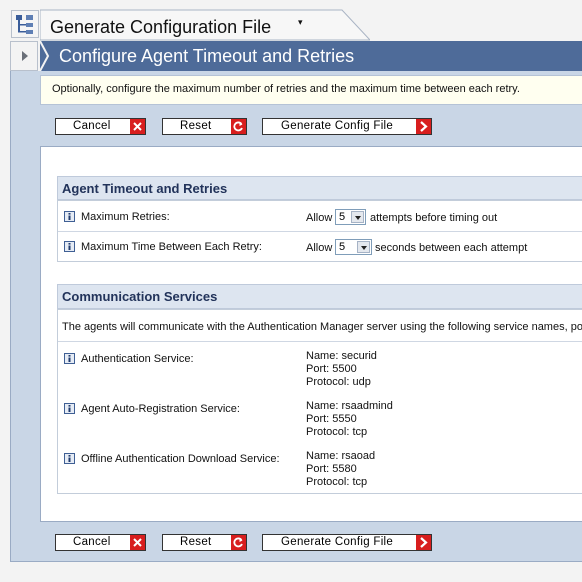  What do you see at coordinates (300, 22) in the screenshot?
I see `title-dropdown-icon: ▾` at bounding box center [300, 22].